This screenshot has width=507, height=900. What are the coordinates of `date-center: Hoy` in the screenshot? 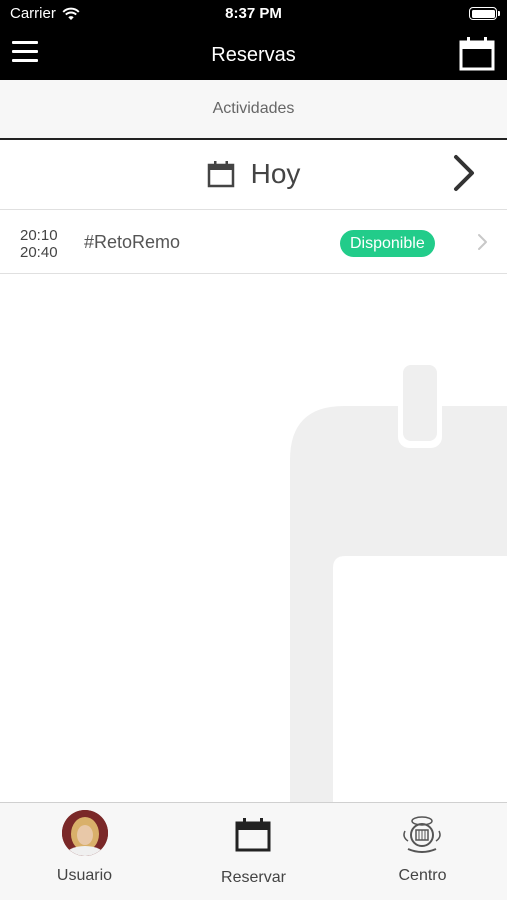 It's located at (253, 174).